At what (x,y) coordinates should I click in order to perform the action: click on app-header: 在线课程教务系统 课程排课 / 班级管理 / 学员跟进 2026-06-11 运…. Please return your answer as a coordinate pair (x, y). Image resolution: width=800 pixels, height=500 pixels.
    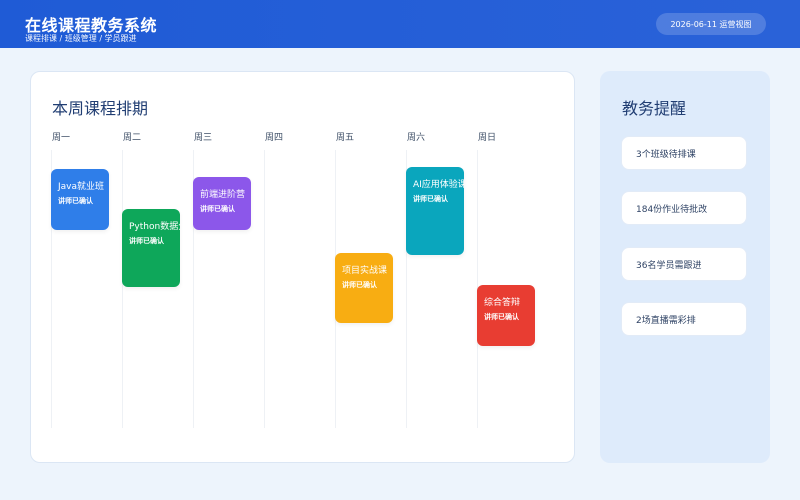
    Looking at the image, I should click on (400, 24).